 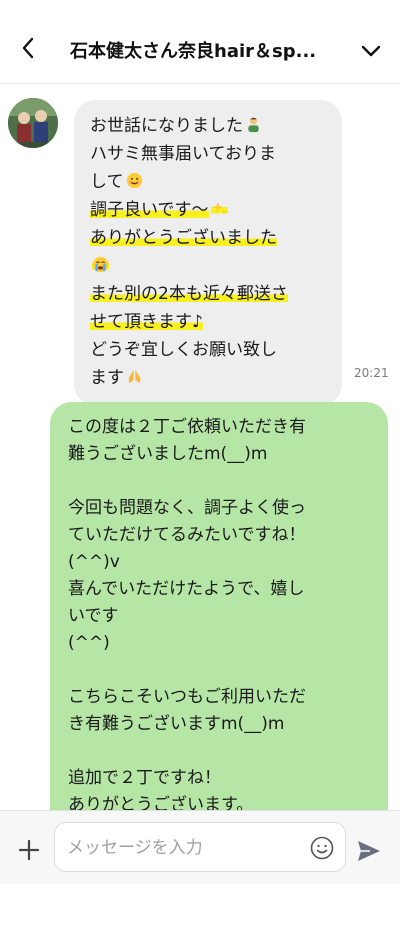 I want to click on message-timestamp: 20:21, so click(x=371, y=373).